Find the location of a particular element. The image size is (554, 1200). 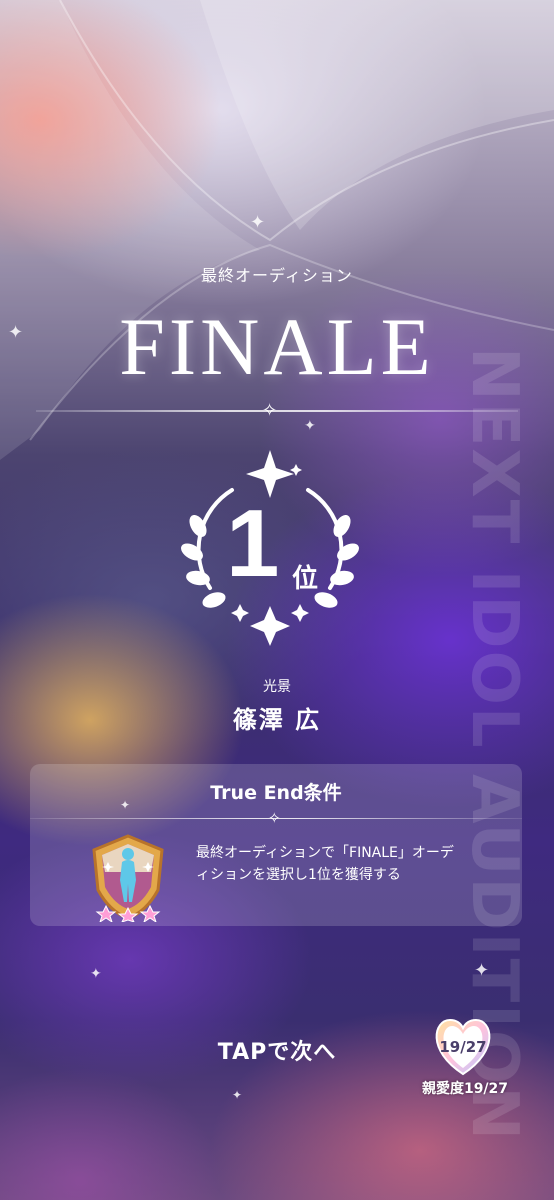

character-name: 篠澤 広 is located at coordinates (277, 720).